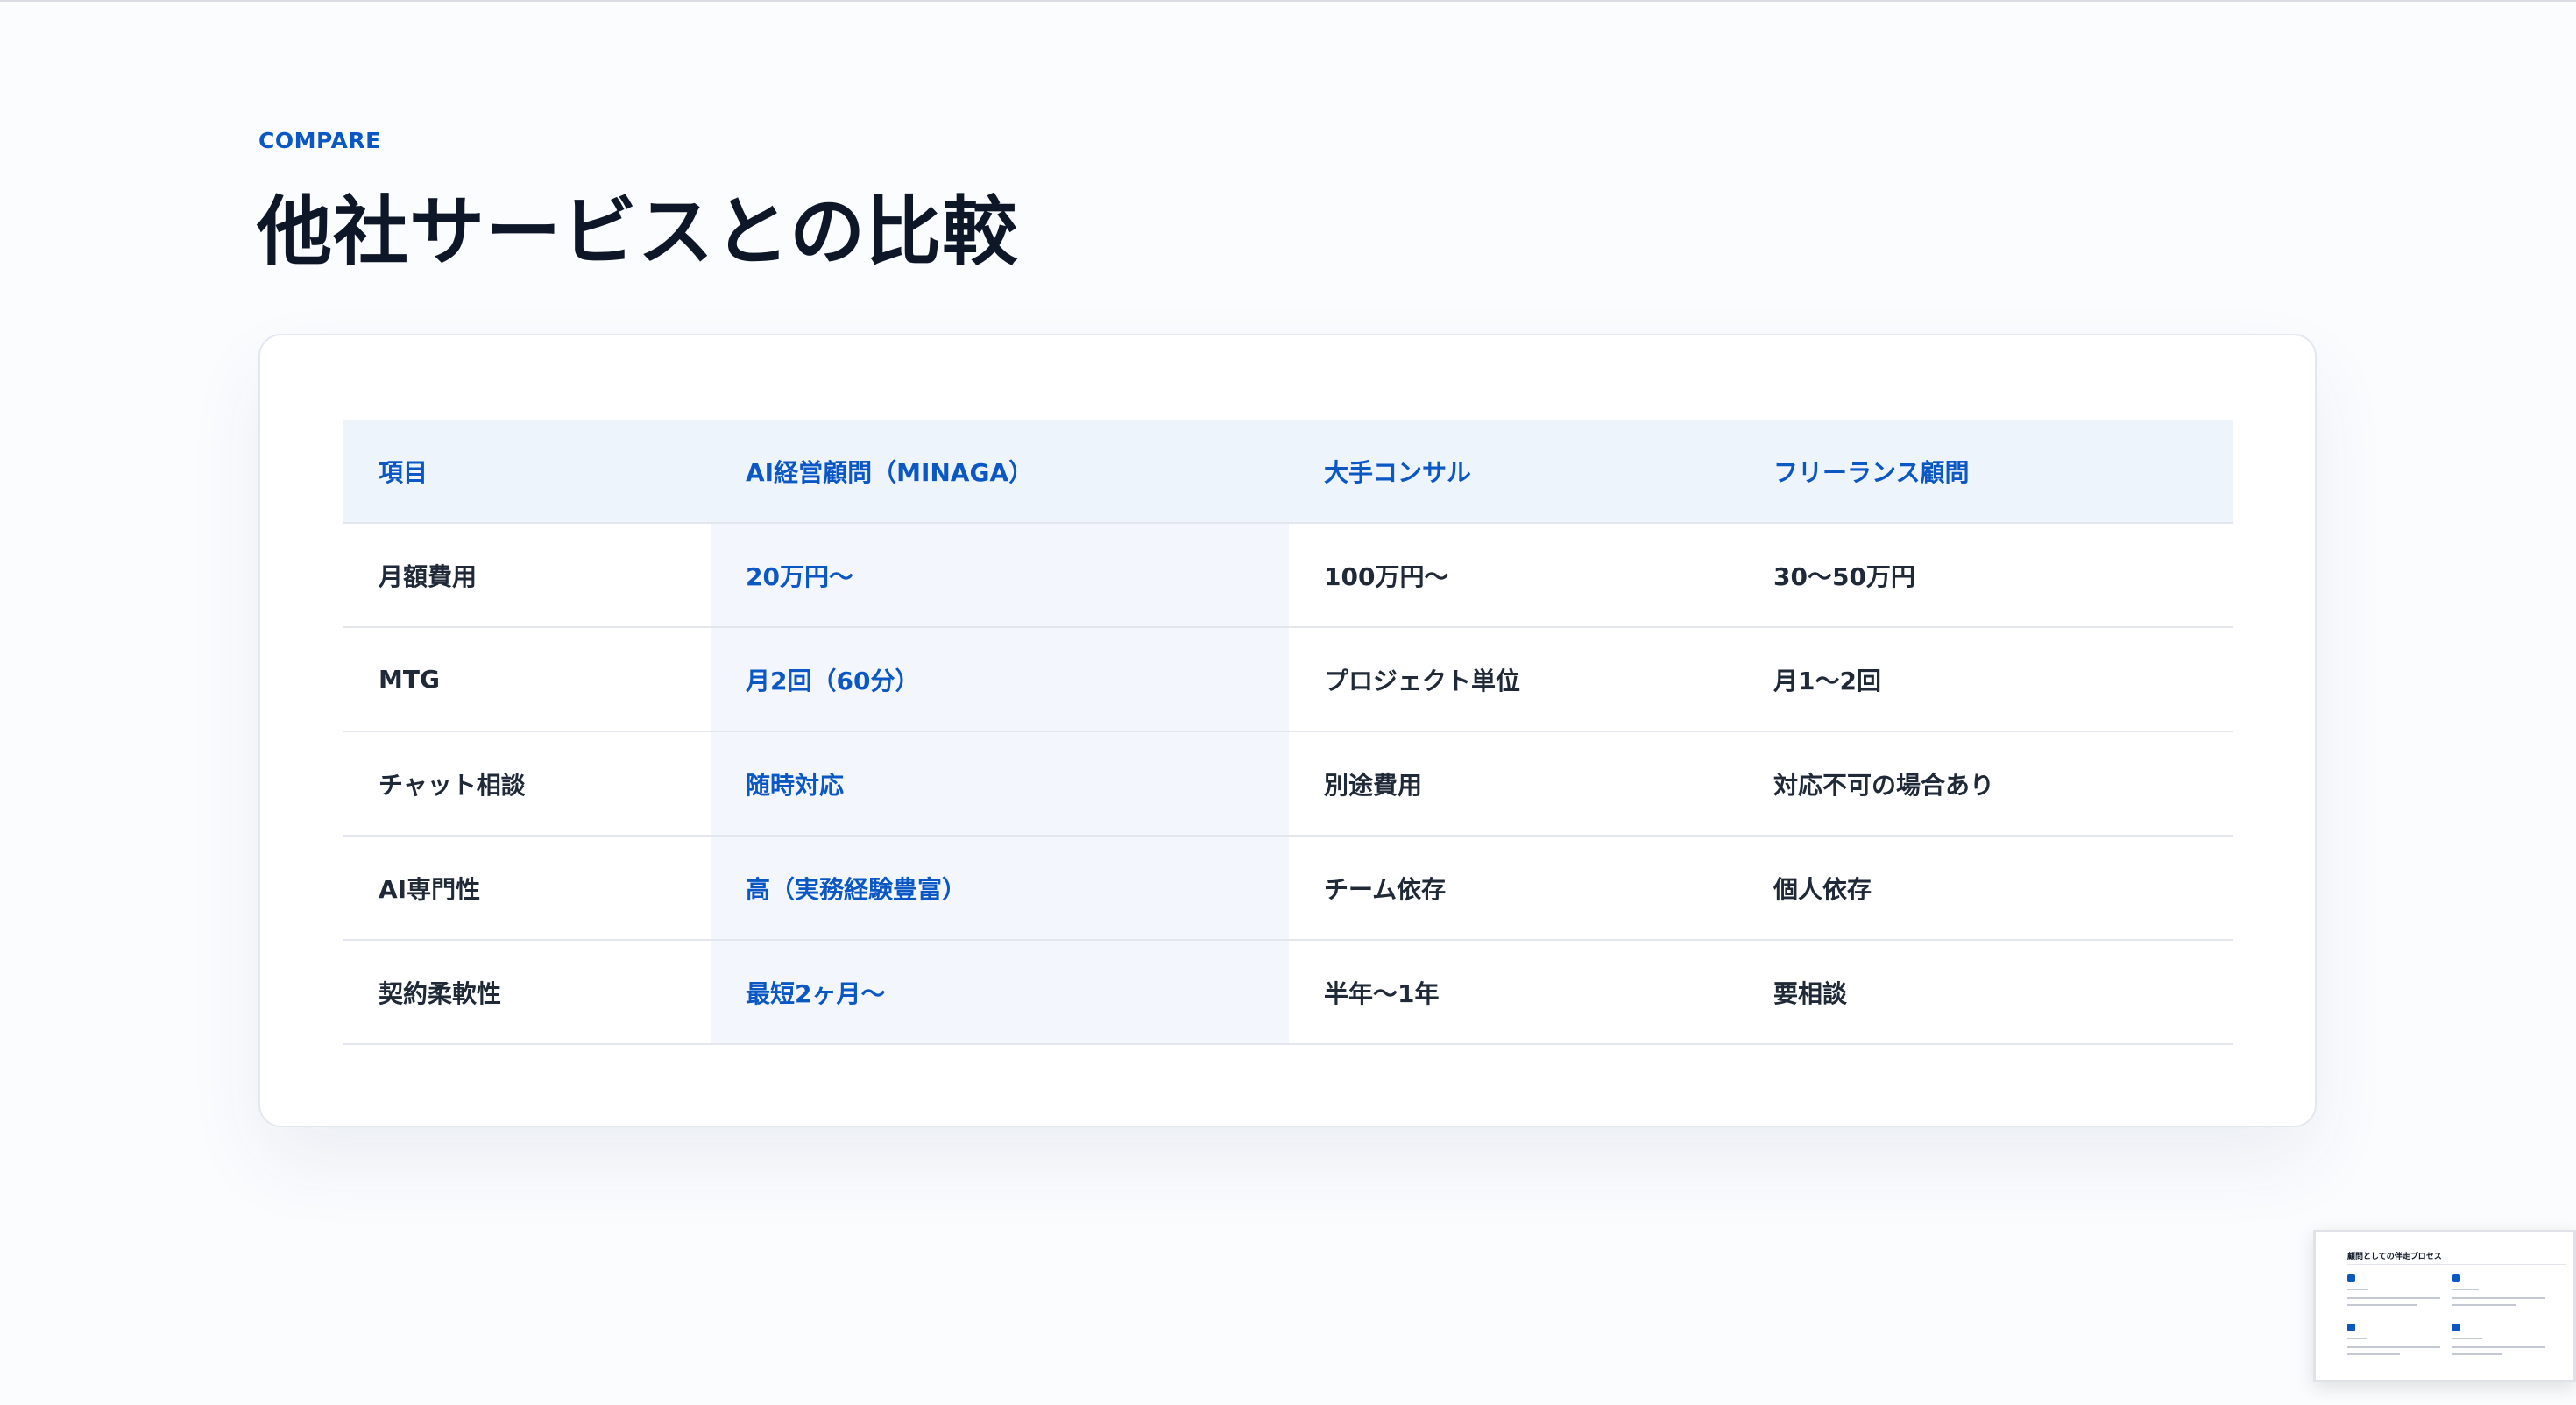  I want to click on table-header-row: 項目 AI経営顧問（MINAGA） 大手コンサル フリーランス顧問, so click(1288, 472).